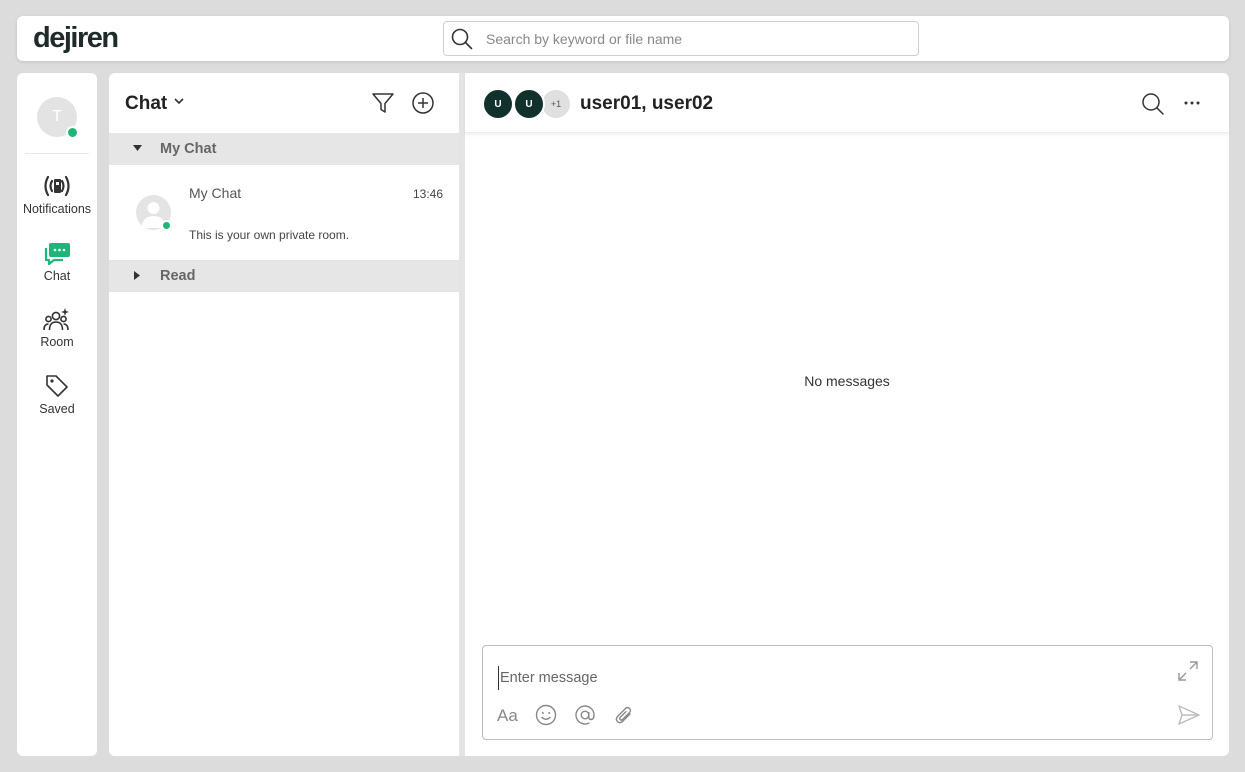  Describe the element at coordinates (847, 381) in the screenshot. I see `empty-state-text: No messages` at that location.